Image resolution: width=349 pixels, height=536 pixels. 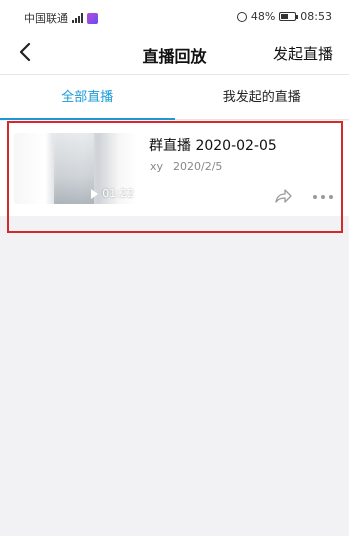 I want to click on signal-icon, so click(x=77, y=18).